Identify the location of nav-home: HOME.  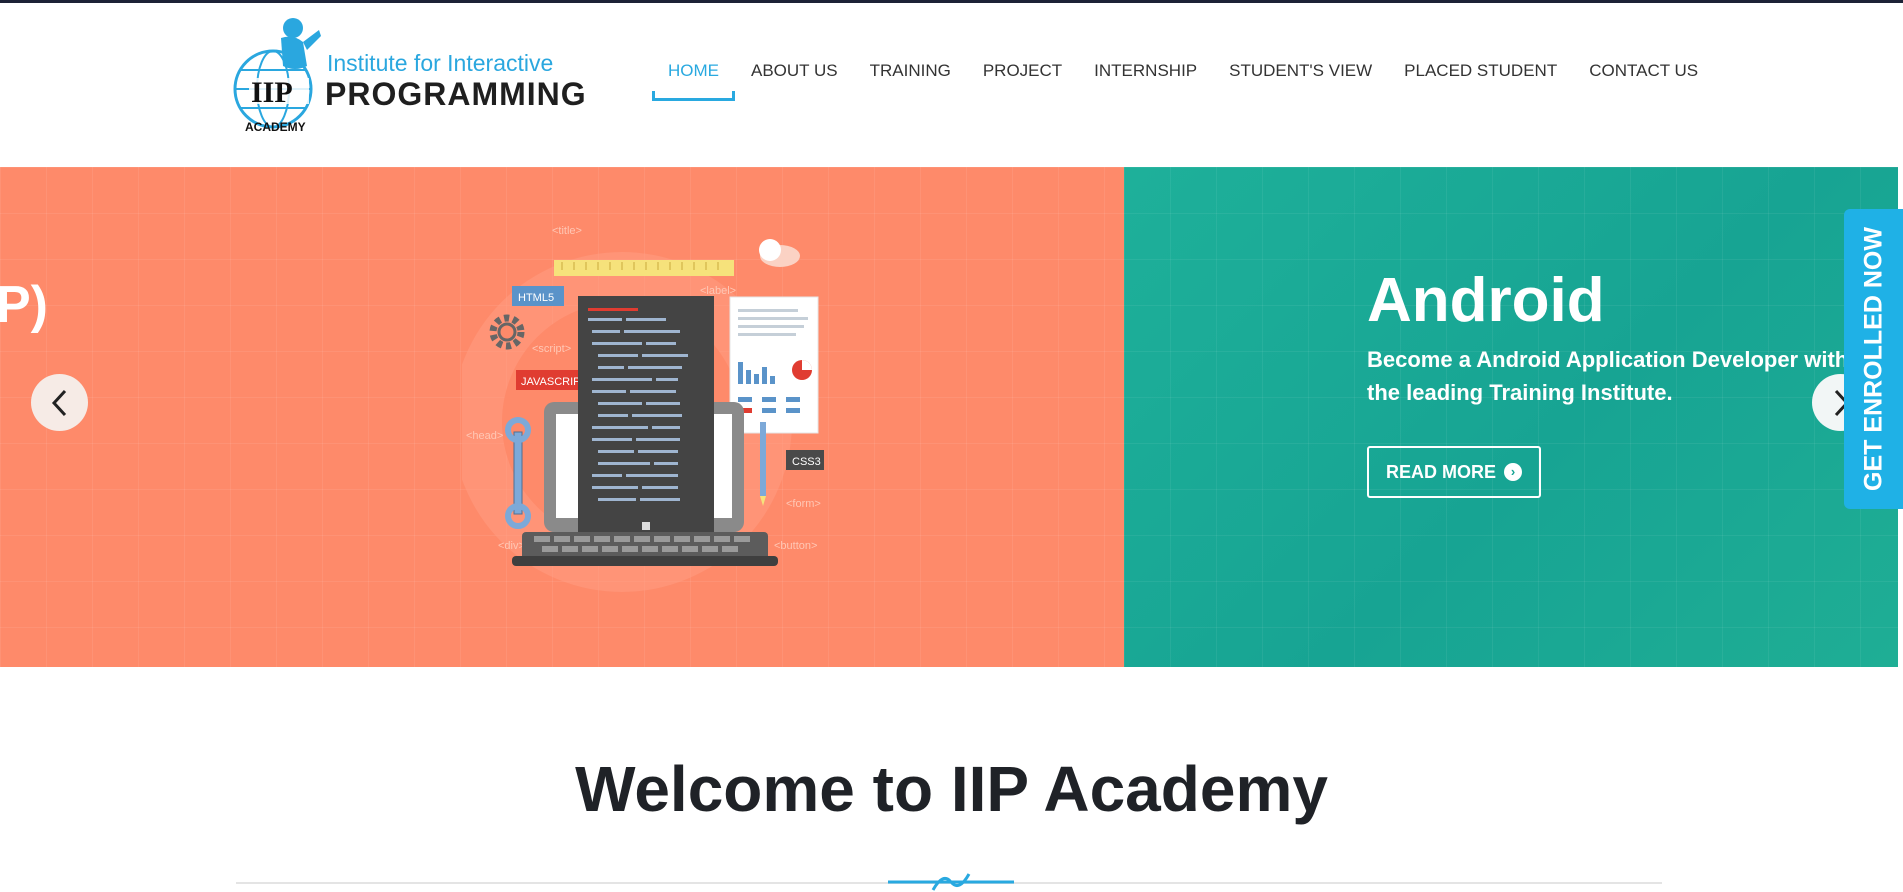
(693, 76).